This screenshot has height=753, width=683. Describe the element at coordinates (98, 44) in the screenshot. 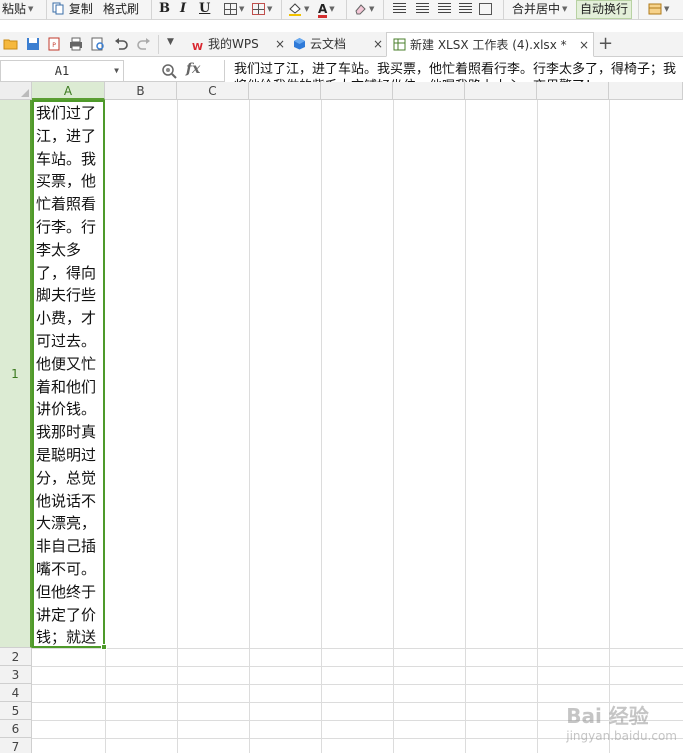

I see `print-preview-icon` at that location.